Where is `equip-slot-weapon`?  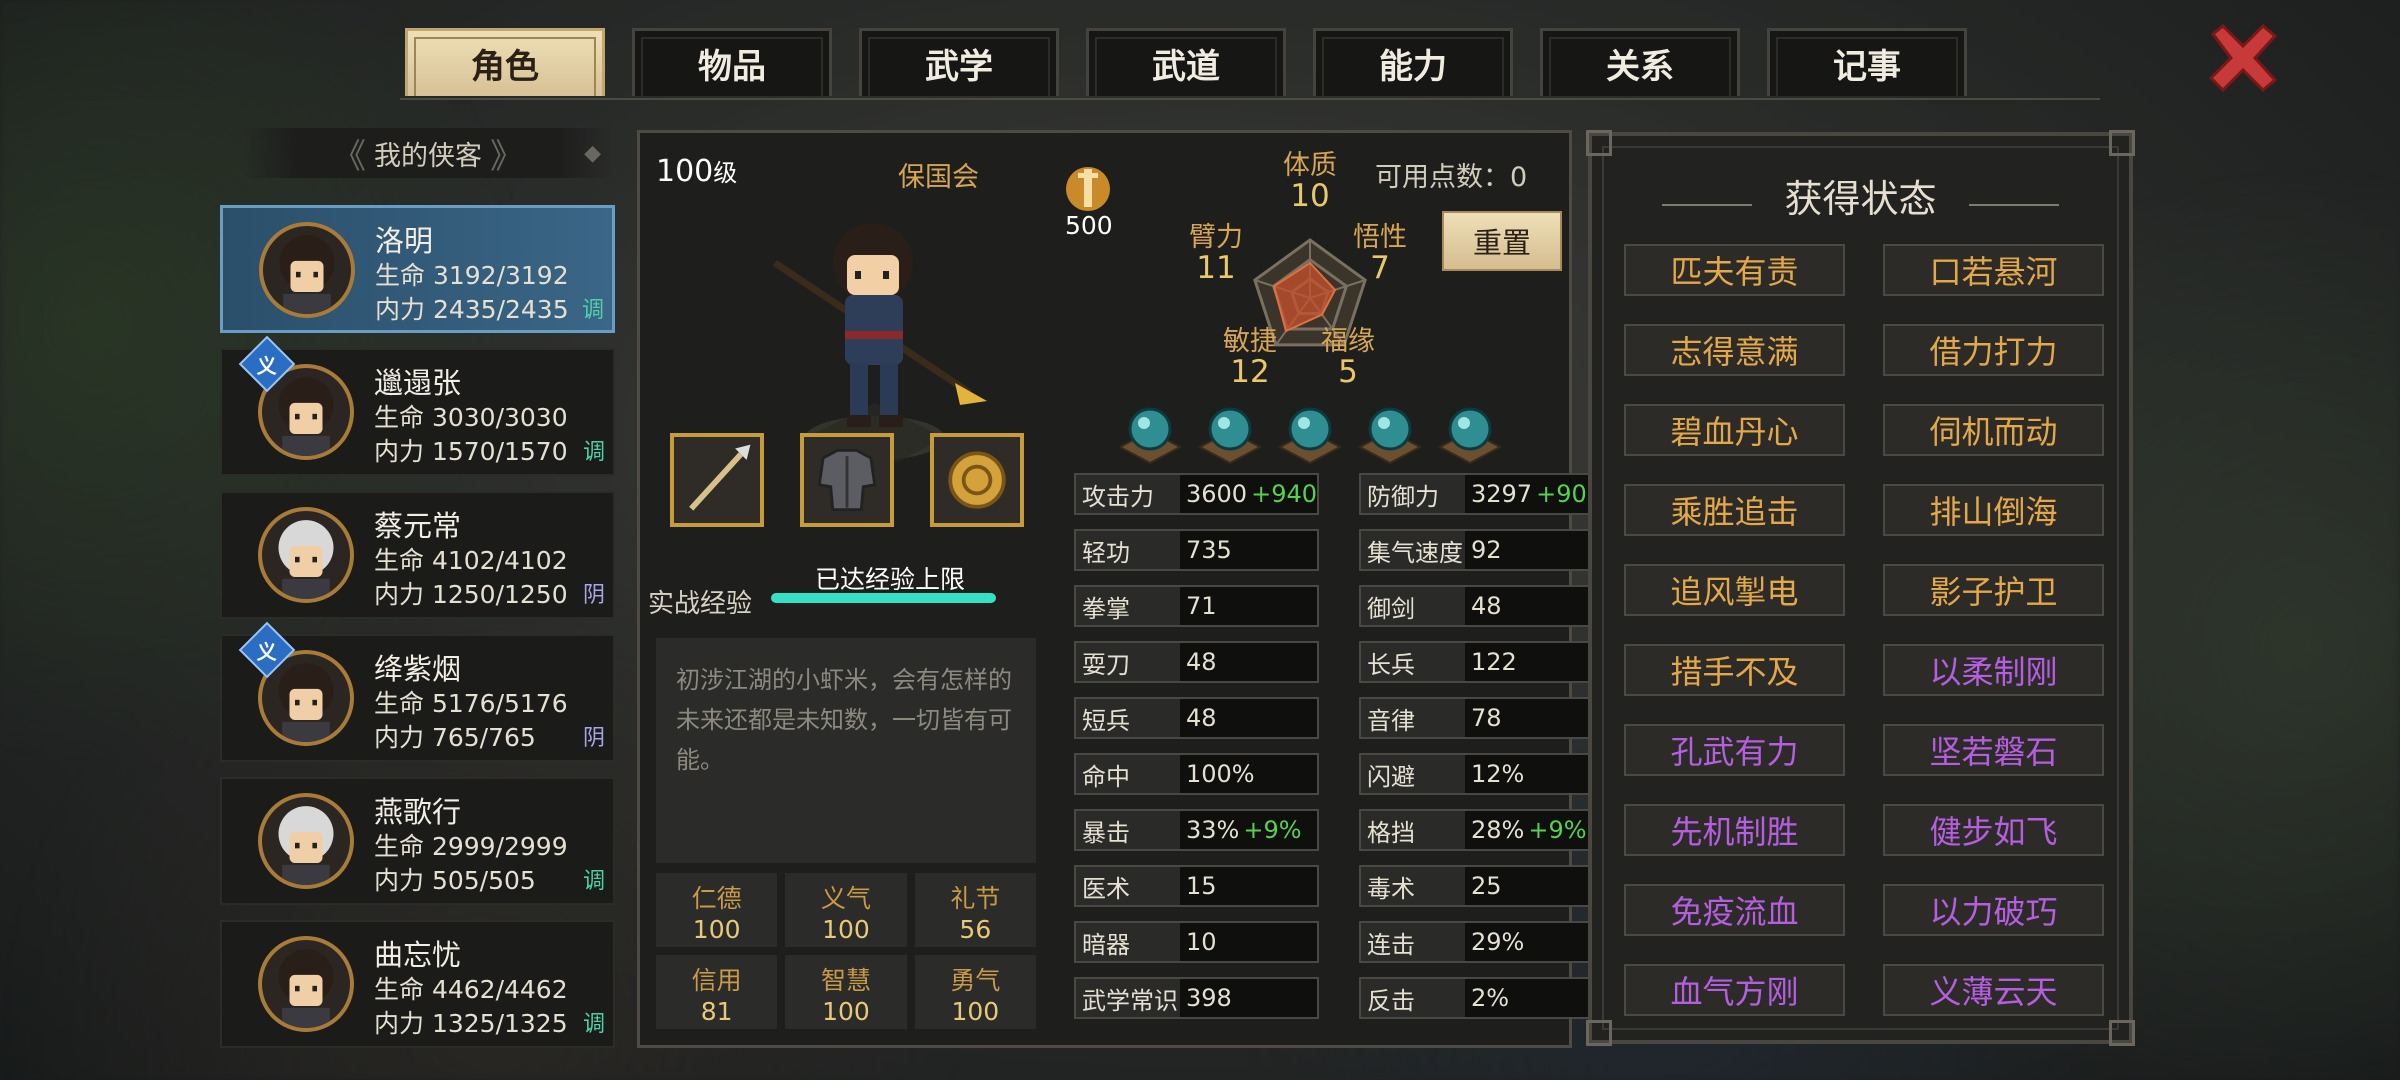 equip-slot-weapon is located at coordinates (717, 480).